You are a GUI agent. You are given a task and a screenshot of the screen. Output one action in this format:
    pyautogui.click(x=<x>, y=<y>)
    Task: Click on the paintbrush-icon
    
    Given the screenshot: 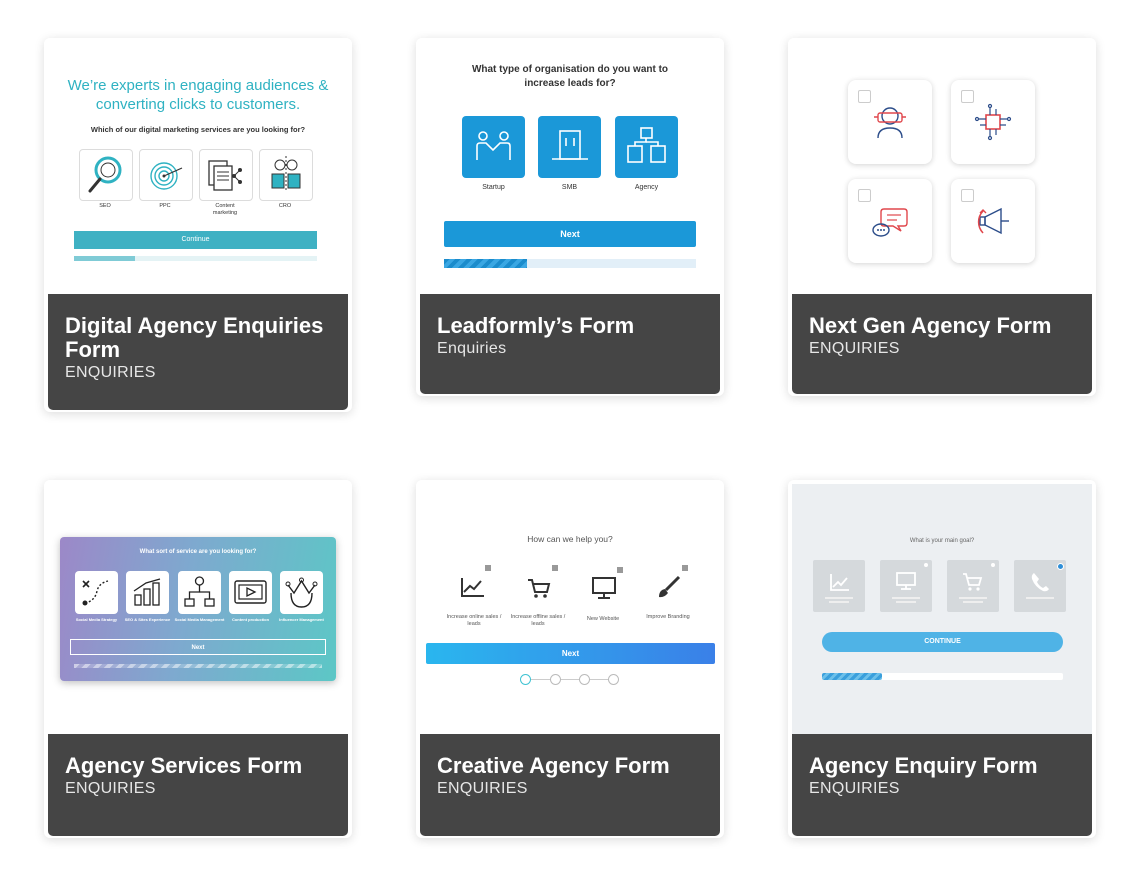 What is the action you would take?
    pyautogui.click(x=673, y=581)
    